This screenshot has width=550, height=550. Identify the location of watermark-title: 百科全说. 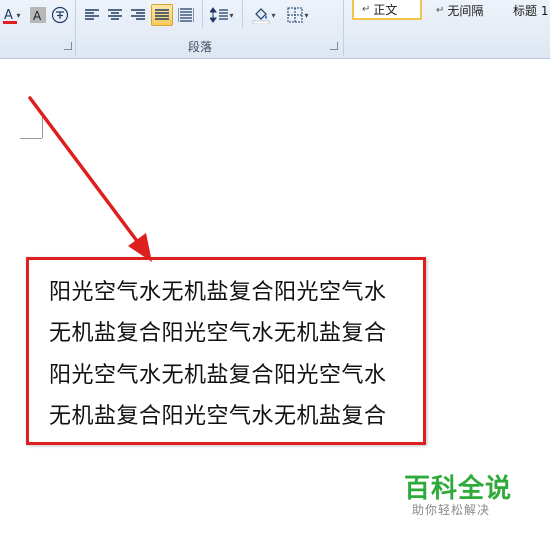
(458, 489).